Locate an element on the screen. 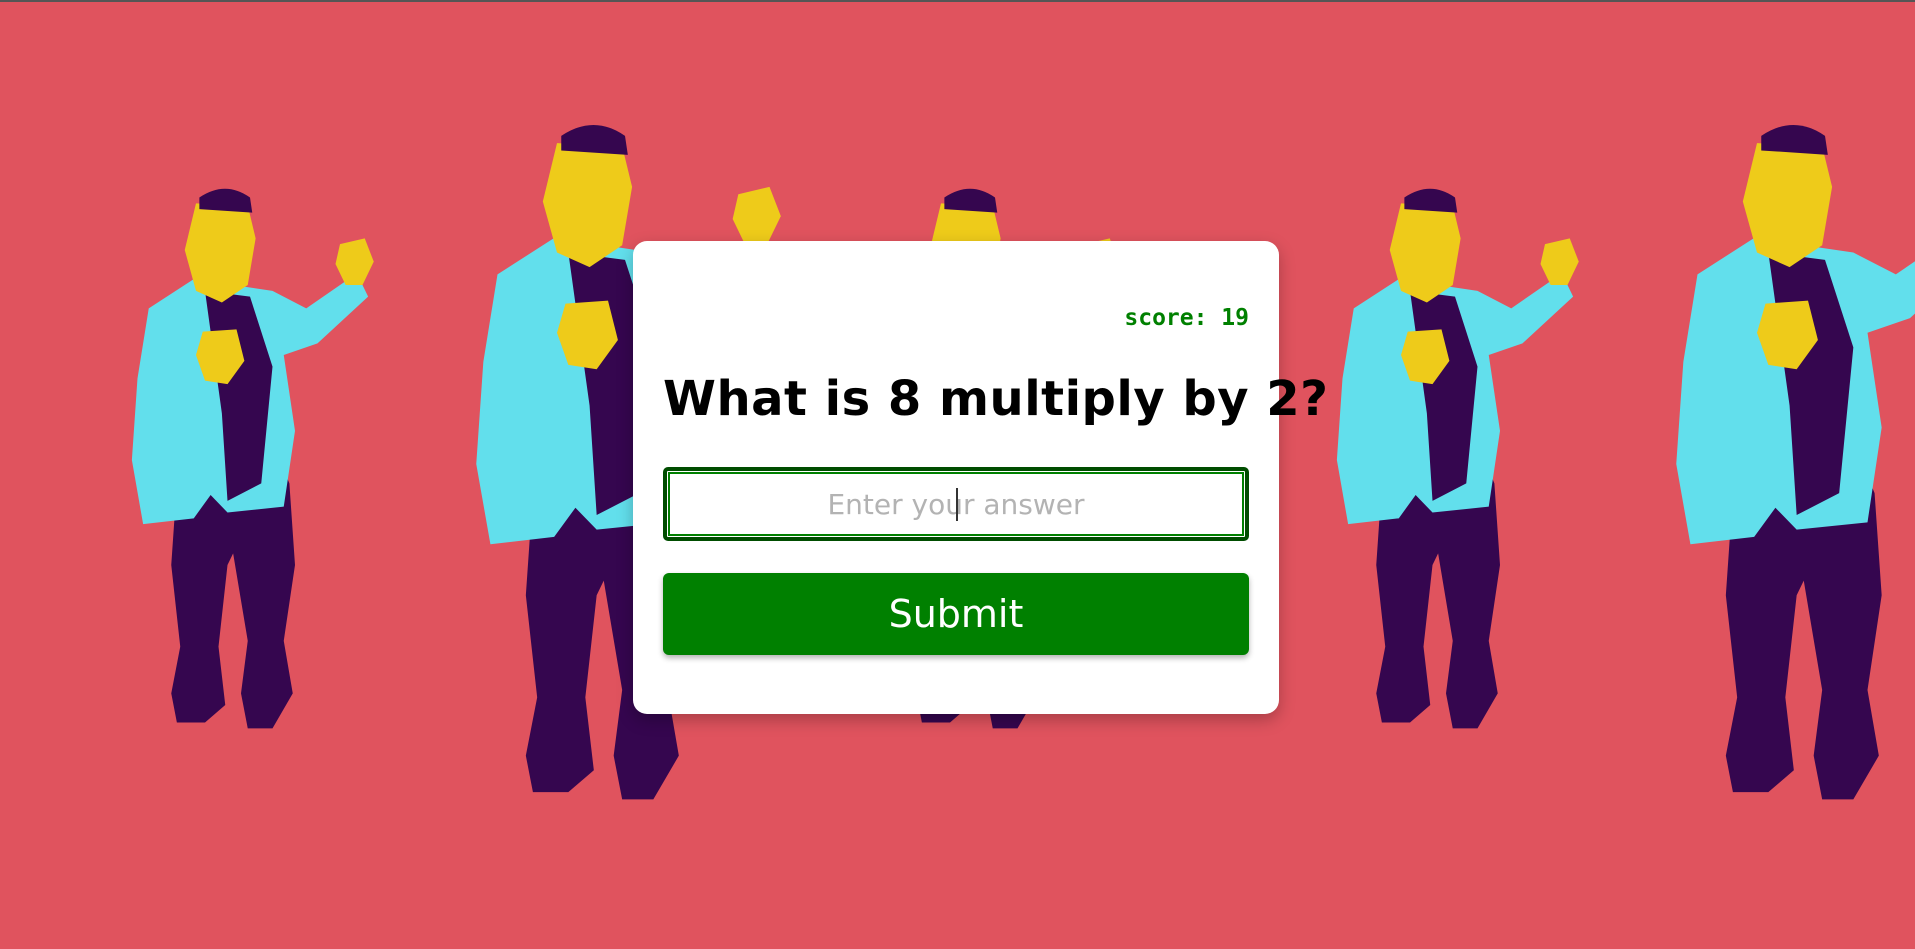  submit-button: Submit is located at coordinates (956, 614).